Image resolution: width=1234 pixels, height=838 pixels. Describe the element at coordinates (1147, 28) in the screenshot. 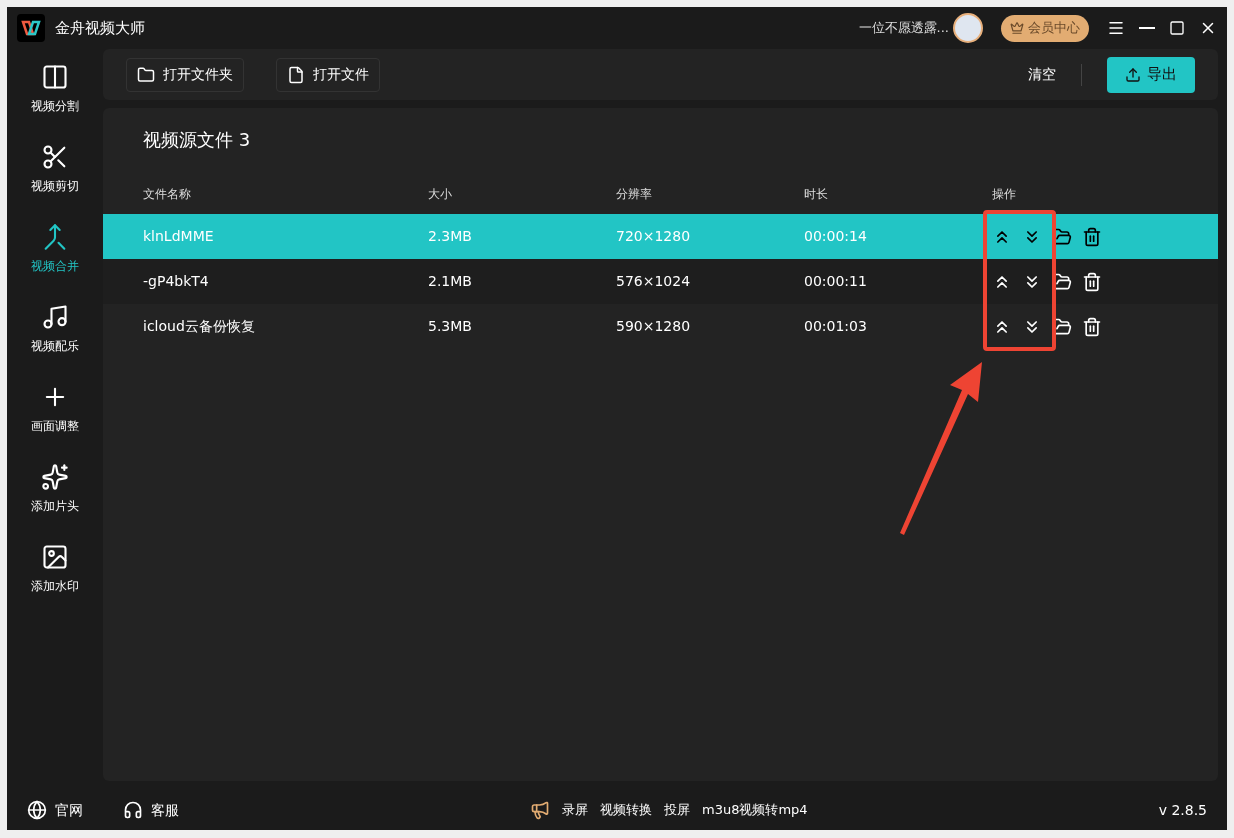

I see `minimize-icon` at that location.